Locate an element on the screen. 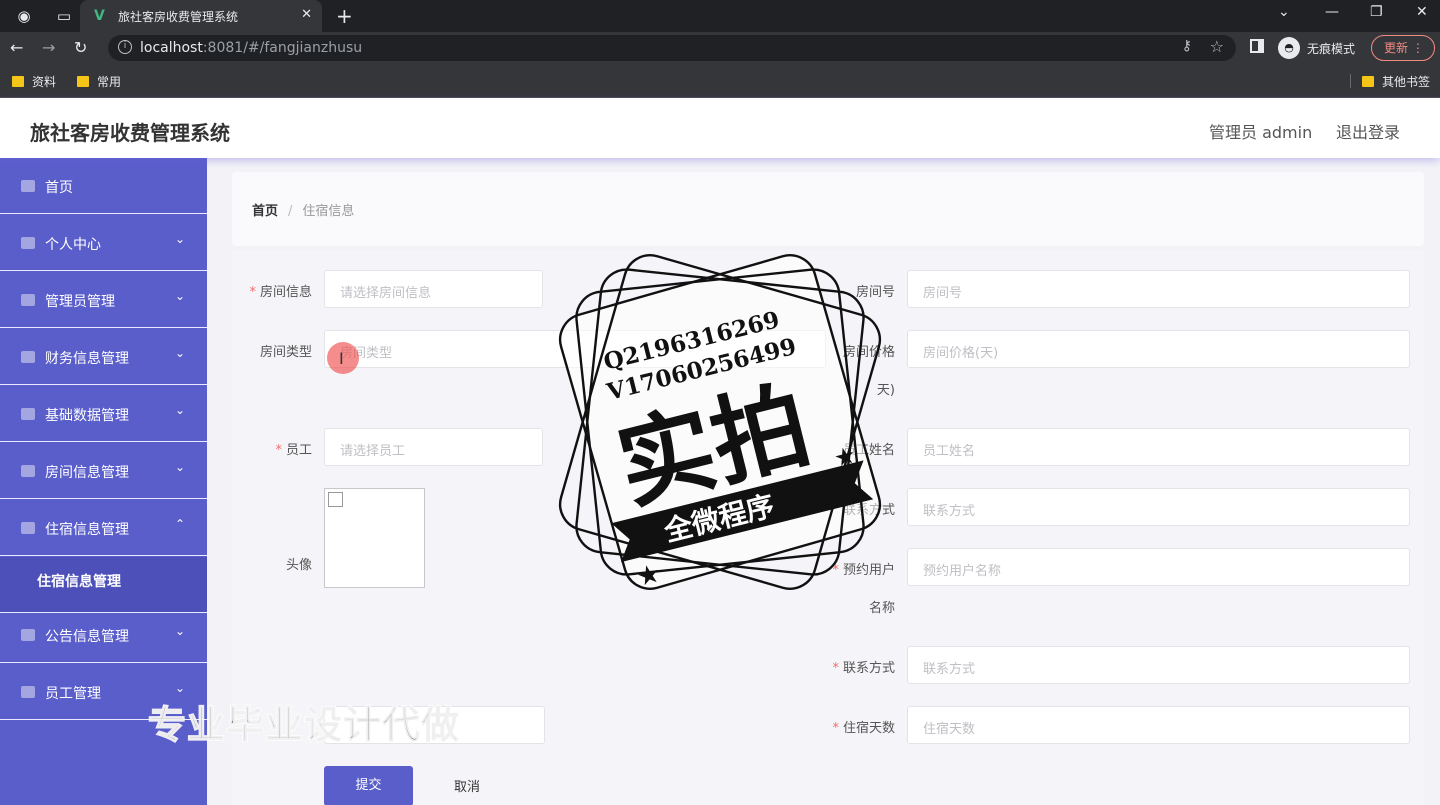 This screenshot has width=1440, height=805. stamp-watermark: Q2196316269 V17060256499 实拍 全微程序 ★ ★ is located at coordinates (720, 423).